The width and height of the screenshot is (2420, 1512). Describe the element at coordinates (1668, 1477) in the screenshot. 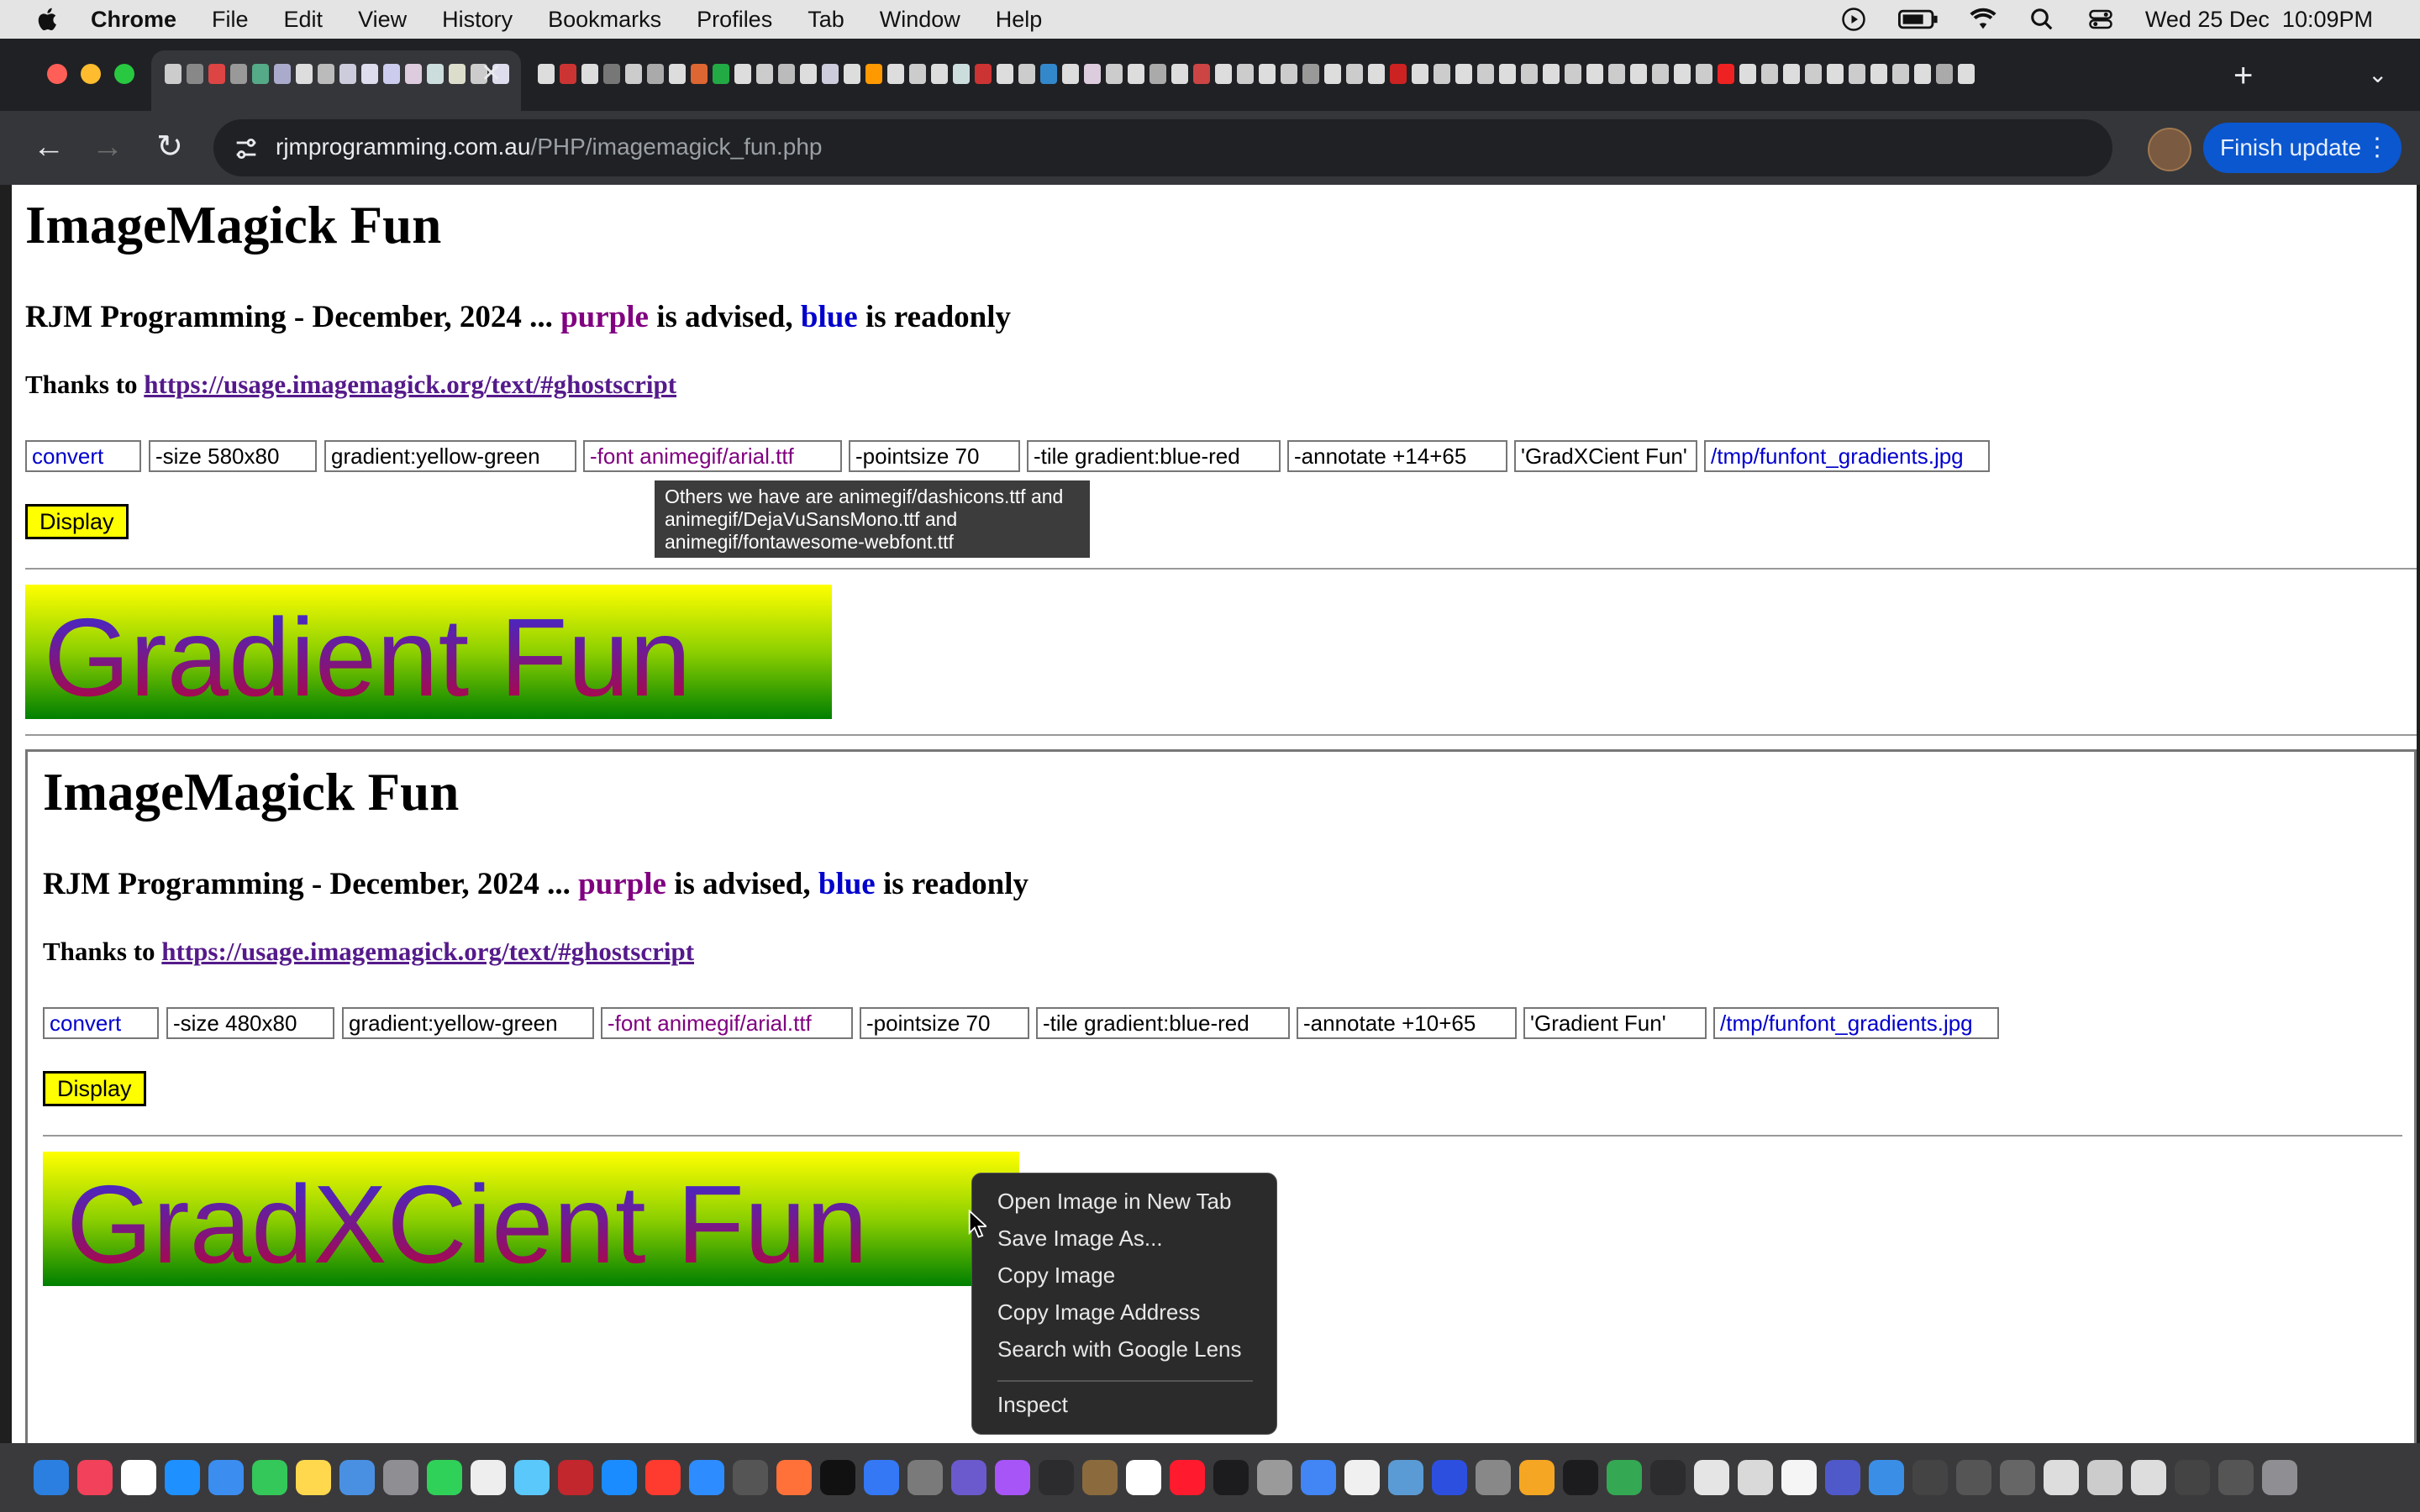

I see `inkscape-icon` at that location.